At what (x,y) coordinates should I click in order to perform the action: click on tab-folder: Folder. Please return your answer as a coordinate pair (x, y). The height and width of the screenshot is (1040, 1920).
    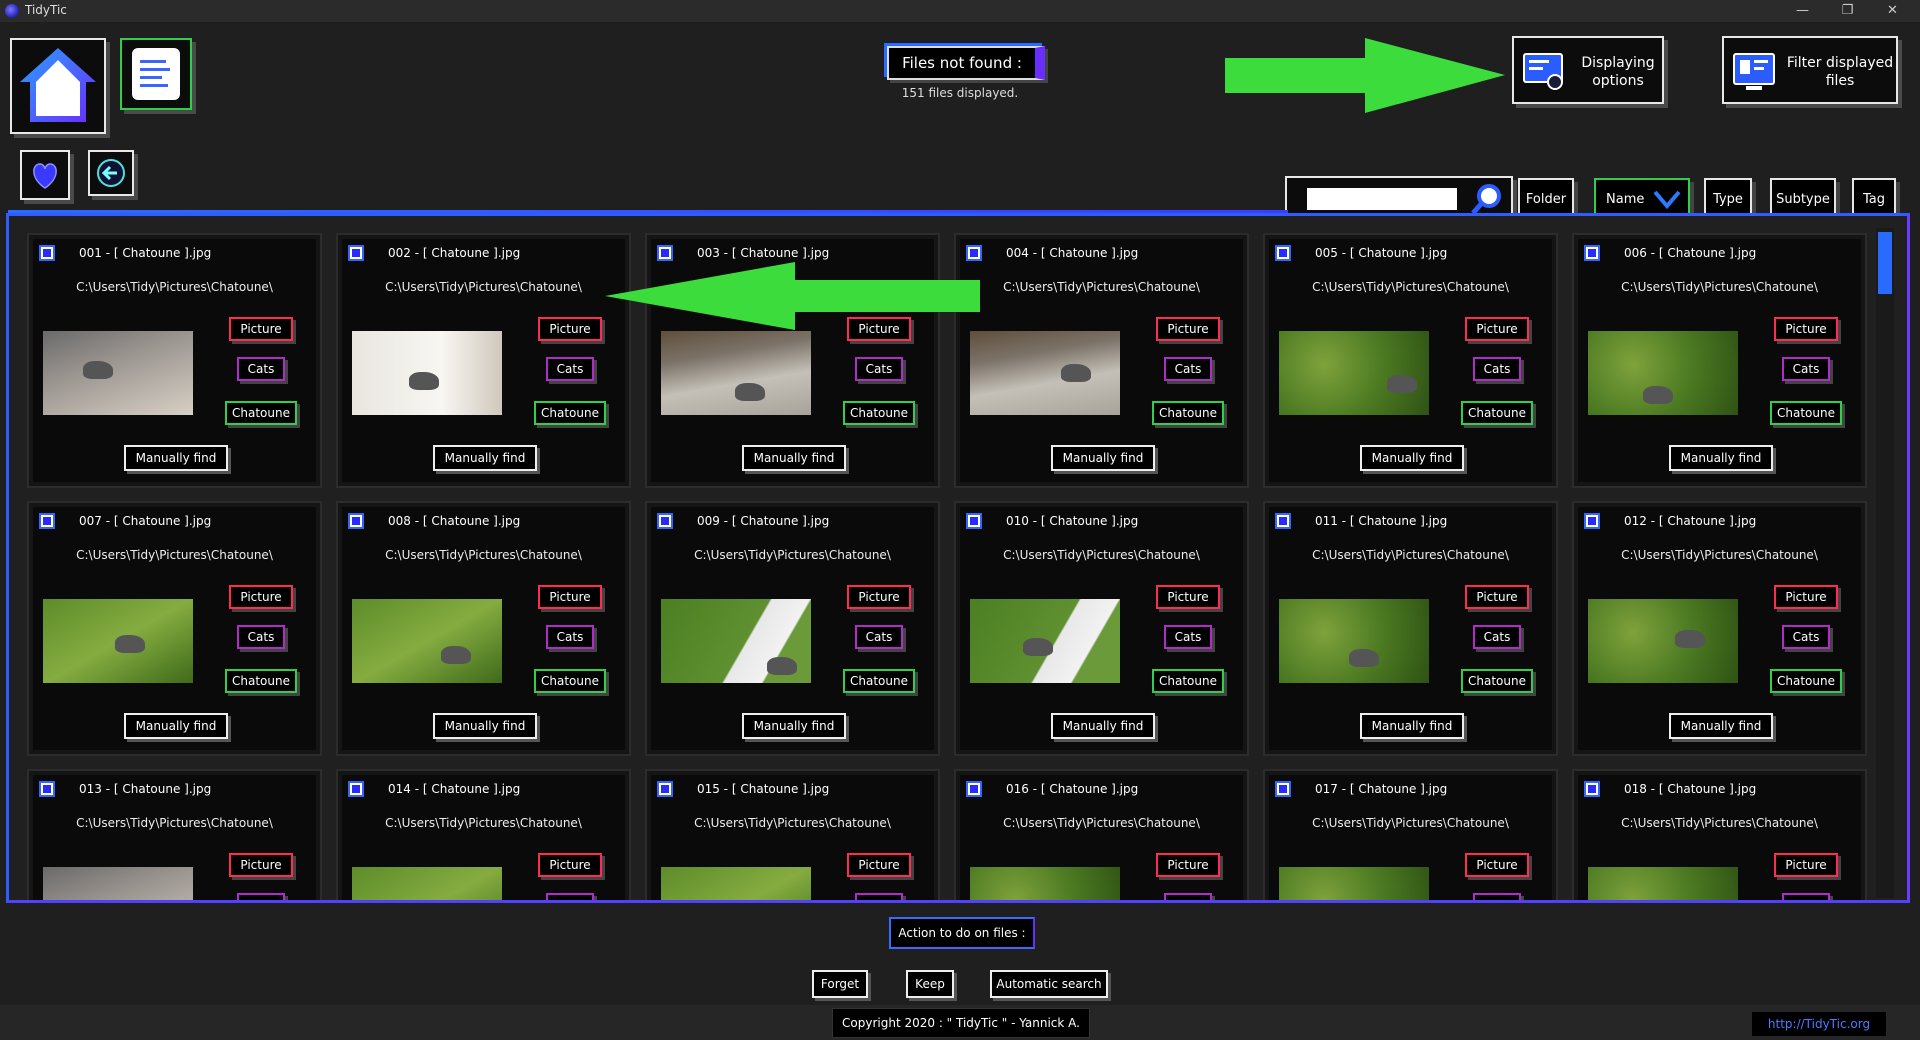
    Looking at the image, I should click on (1546, 198).